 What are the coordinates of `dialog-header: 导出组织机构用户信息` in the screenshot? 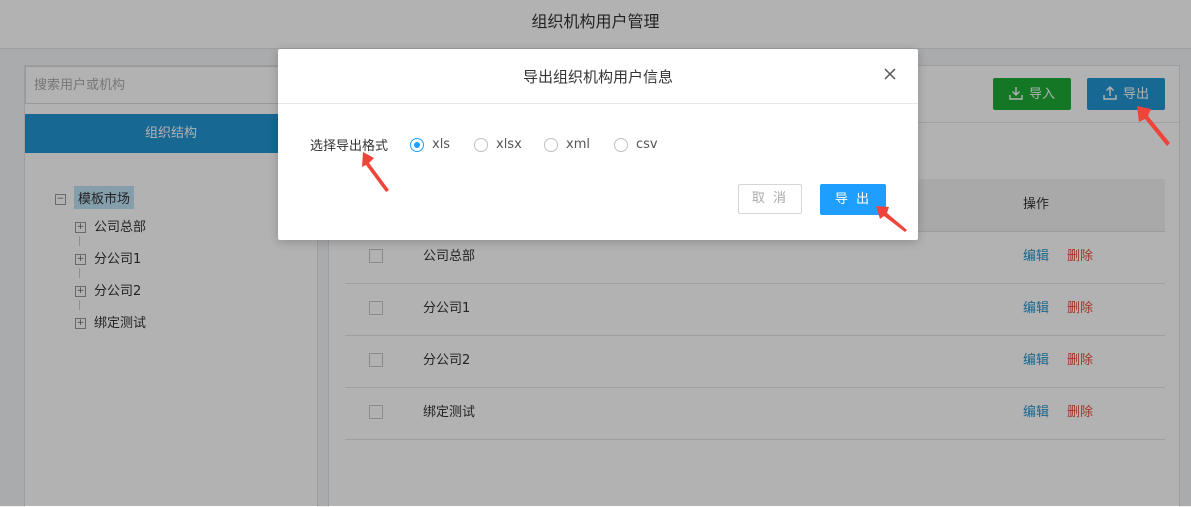 It's located at (598, 76).